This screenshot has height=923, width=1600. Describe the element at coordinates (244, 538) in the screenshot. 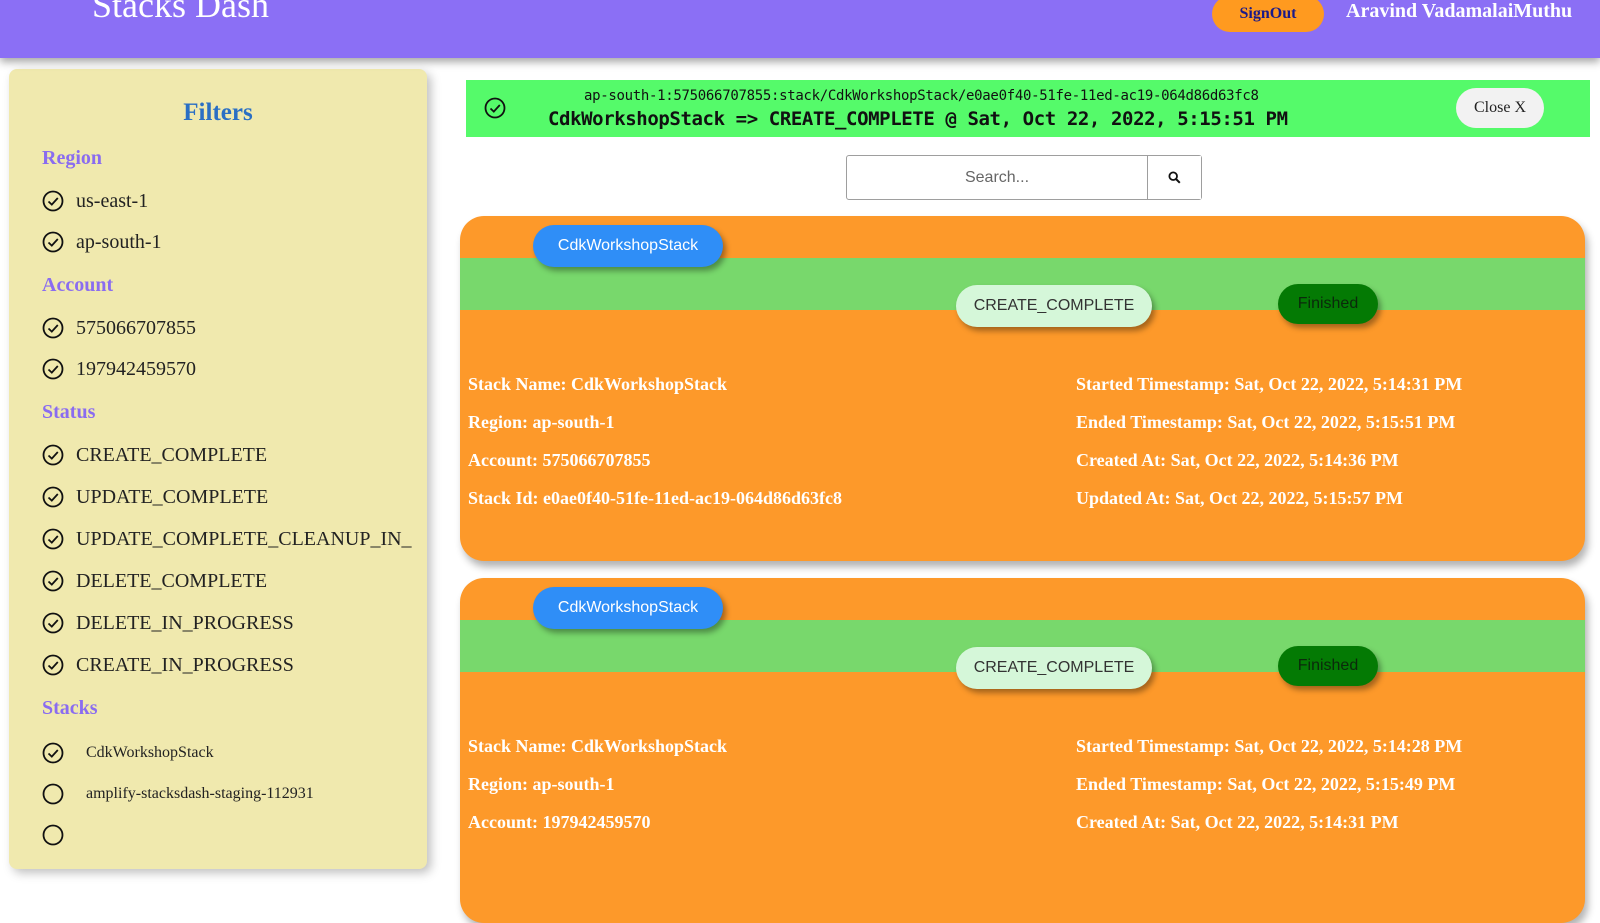

I see `filter-label: UPDATE_COMPLETE_CLEANUP_IN_` at that location.